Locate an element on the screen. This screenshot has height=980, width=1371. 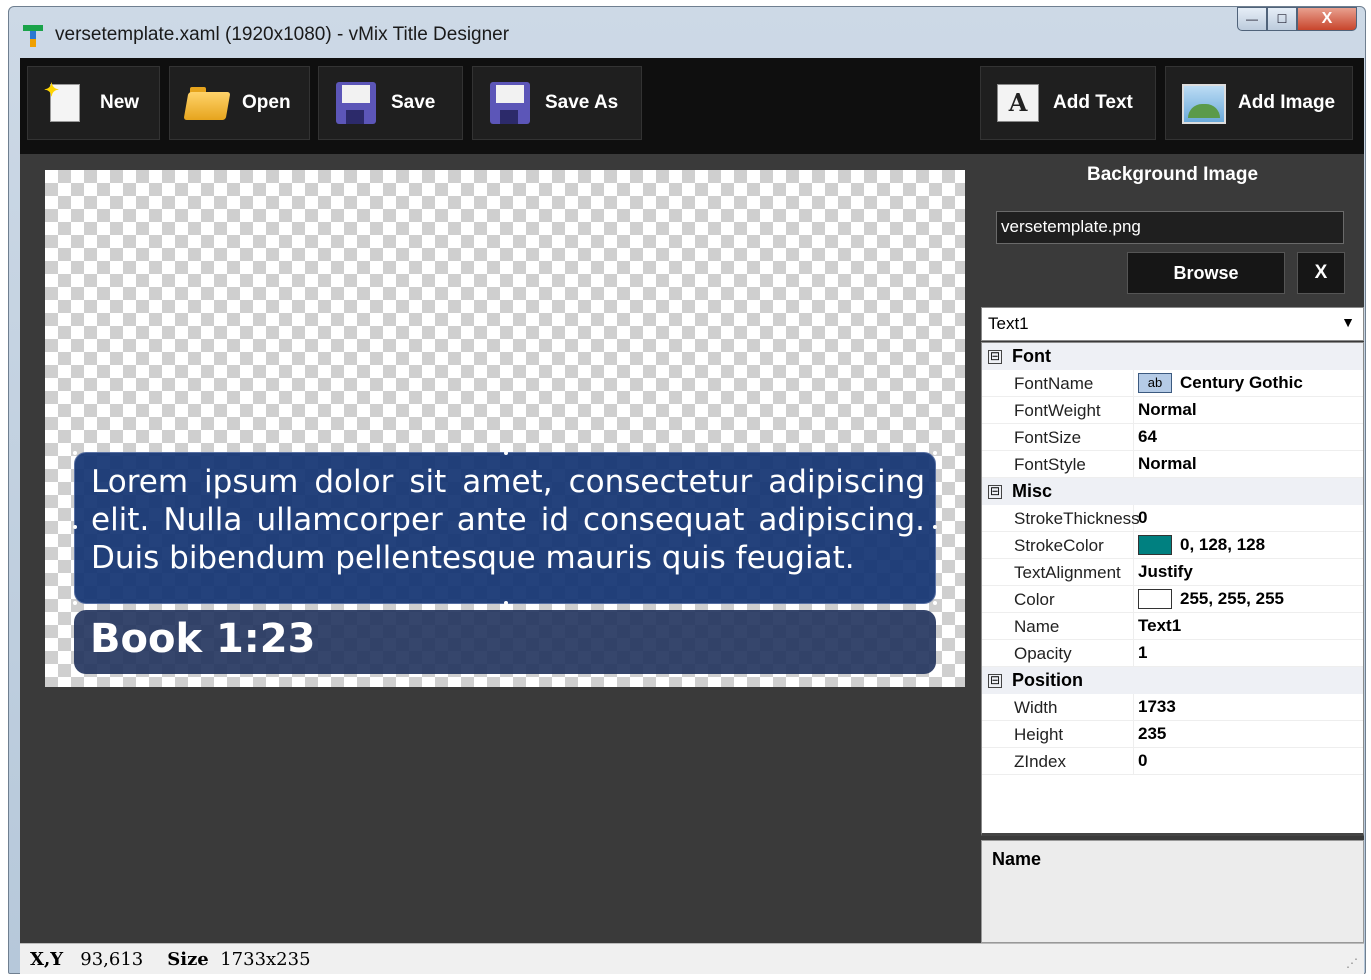
resize-handle-top is located at coordinates (506, 453).